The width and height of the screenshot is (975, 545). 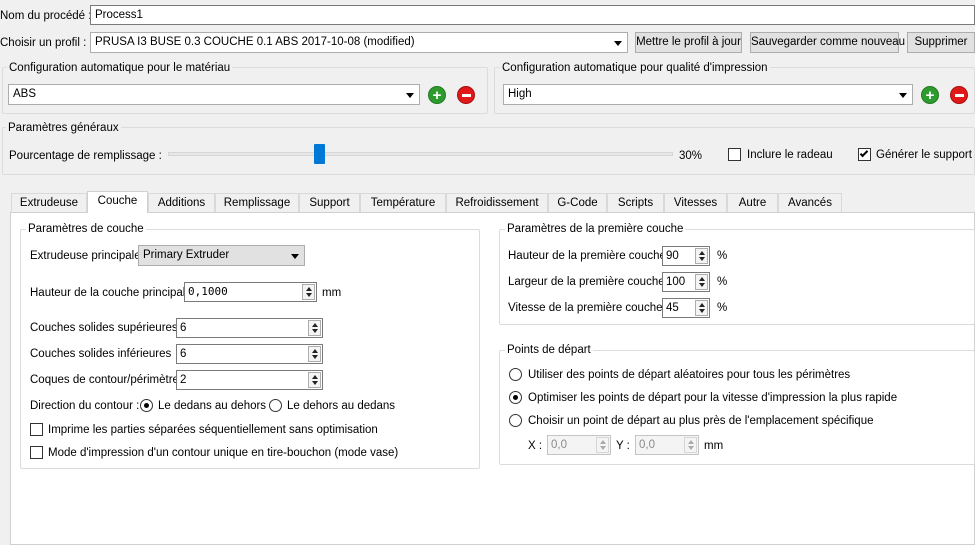 I want to click on raft-label: Inclure le radeau, so click(x=790, y=155).